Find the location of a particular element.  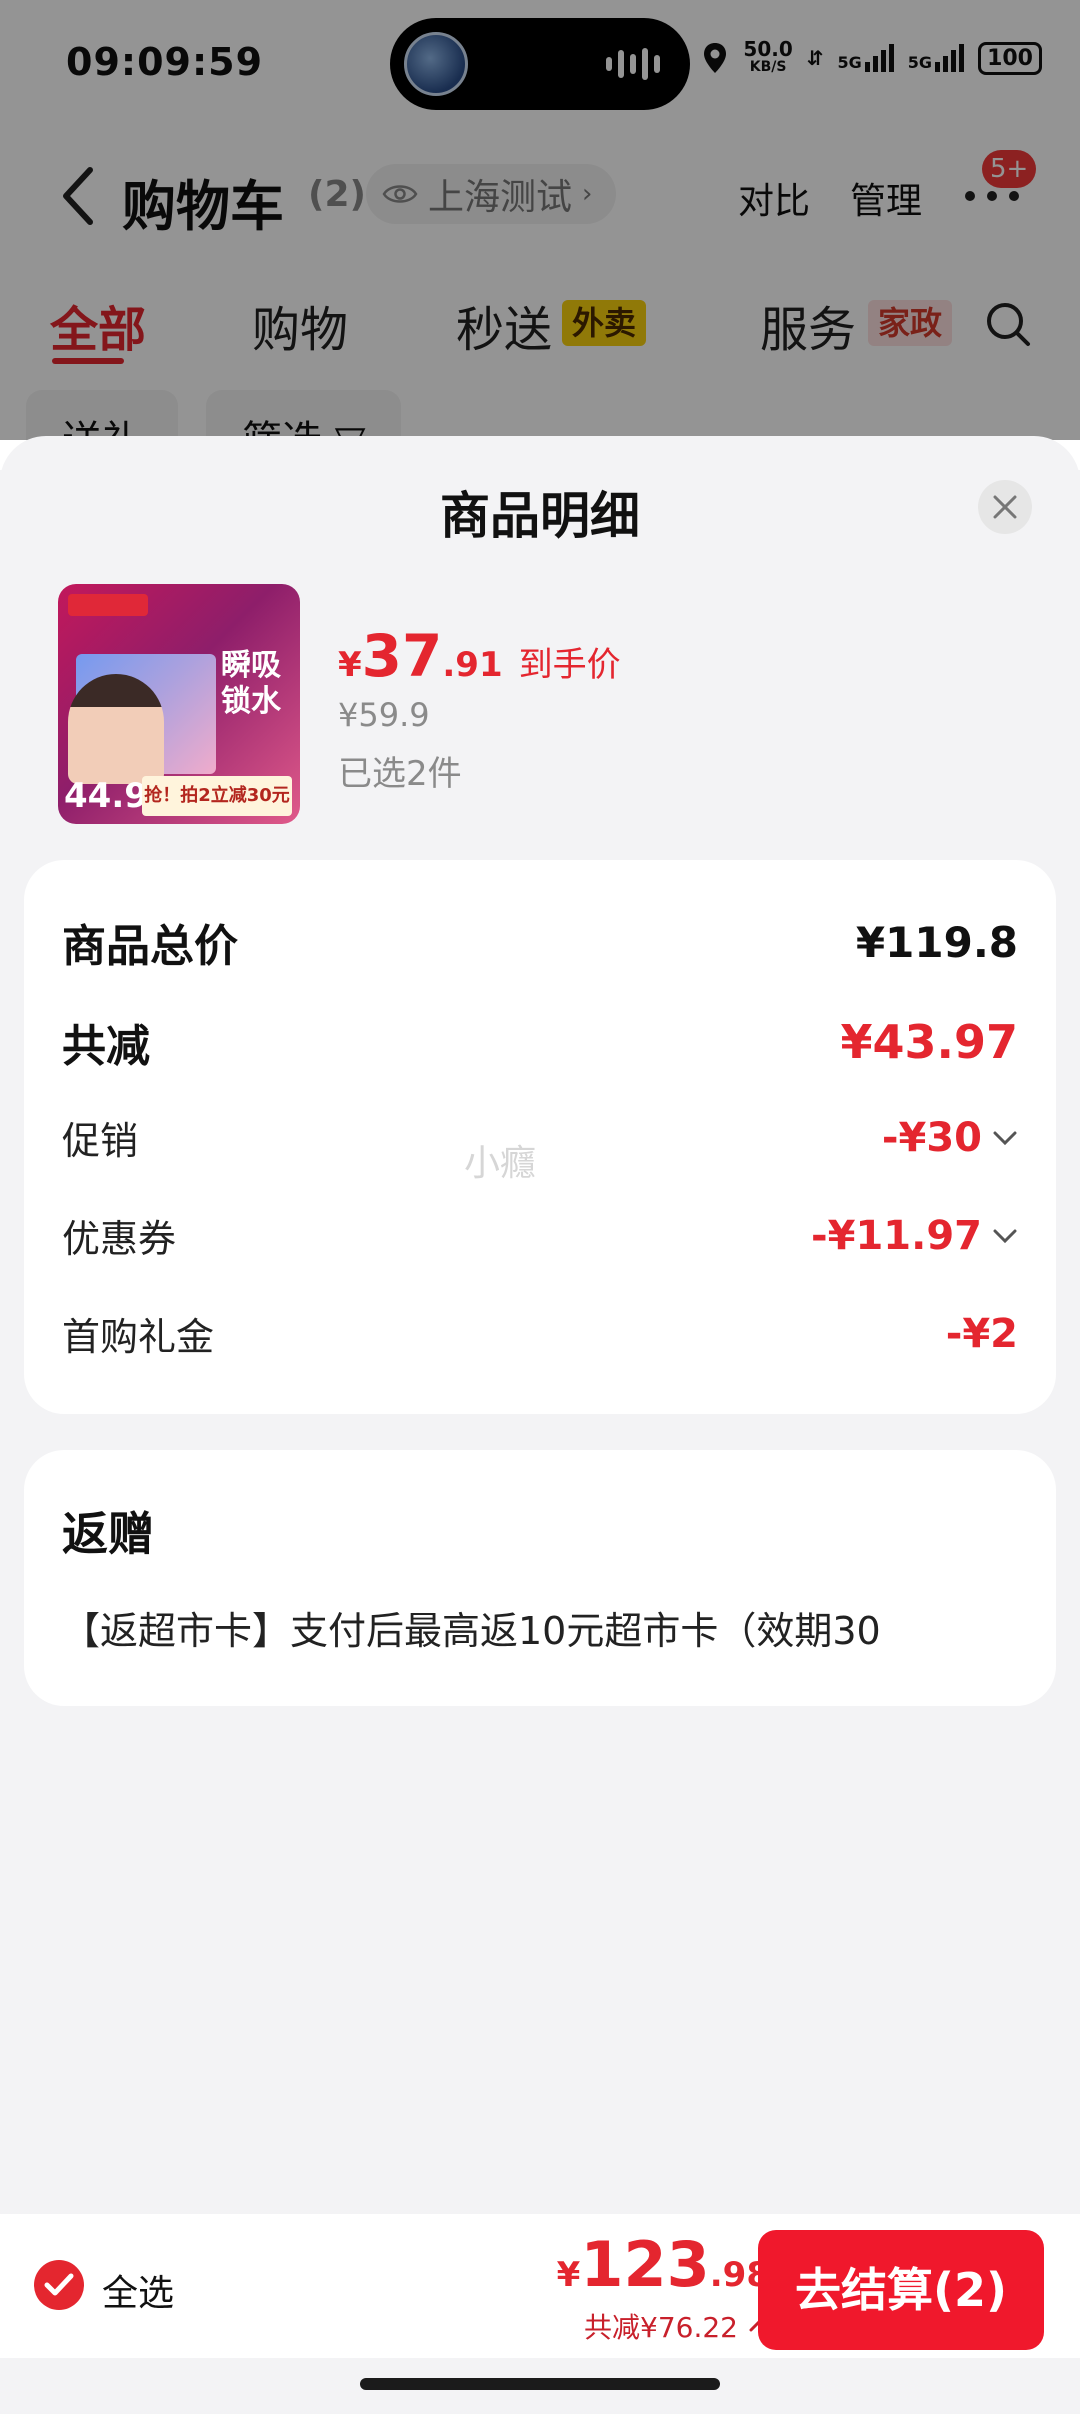

gift-description: 【返超市卡】支付后最高返10元超市卡（效期30 is located at coordinates (471, 1631).